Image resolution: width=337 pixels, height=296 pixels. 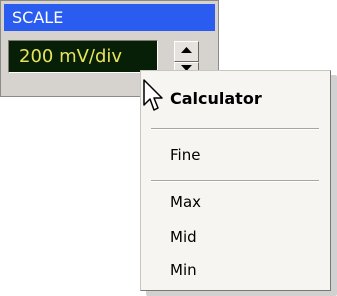 I want to click on arrow-up-icon, so click(x=186, y=50).